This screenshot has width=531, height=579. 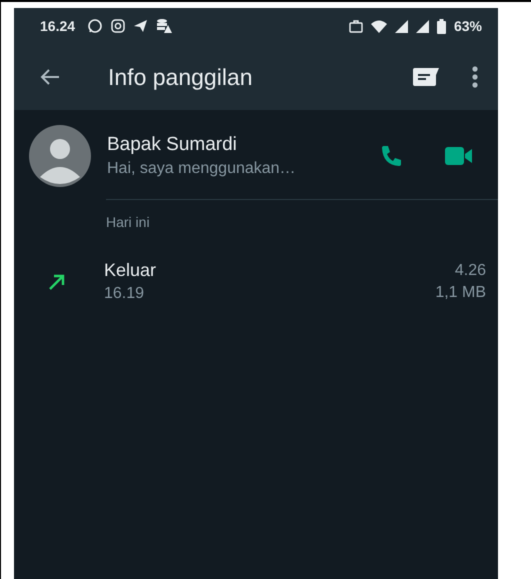 I want to click on call-time: 16.19, so click(x=125, y=294).